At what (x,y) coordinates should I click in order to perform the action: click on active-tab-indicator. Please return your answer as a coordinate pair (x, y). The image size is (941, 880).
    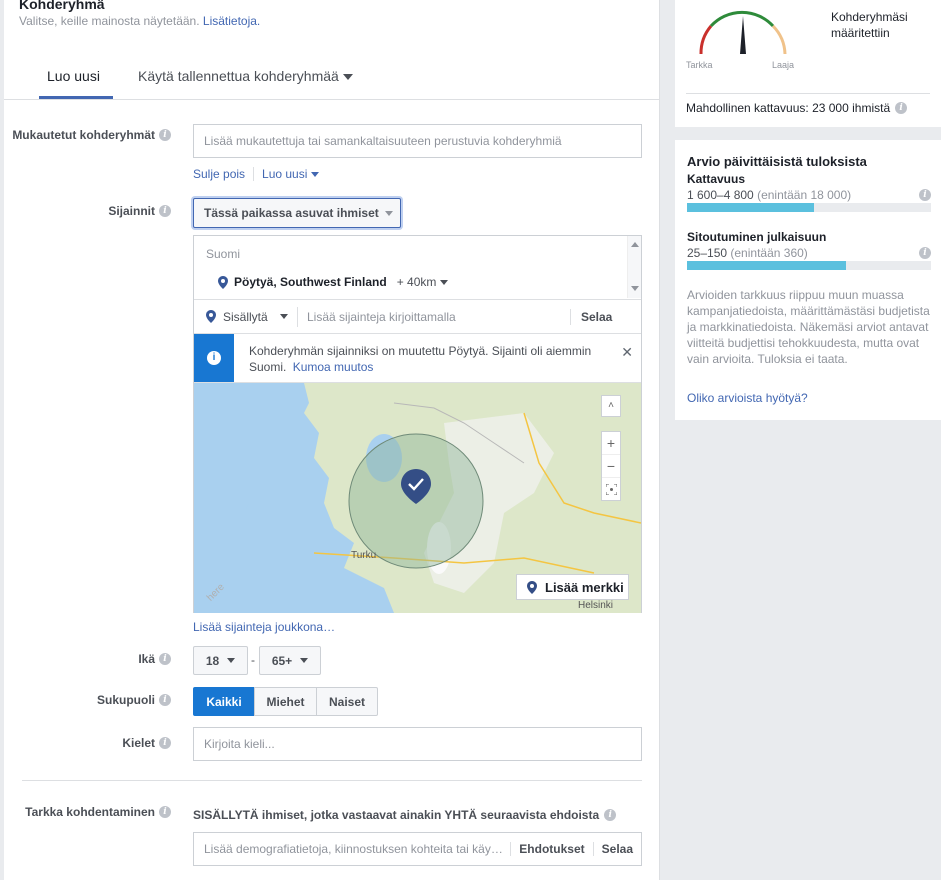
    Looking at the image, I should click on (76, 97).